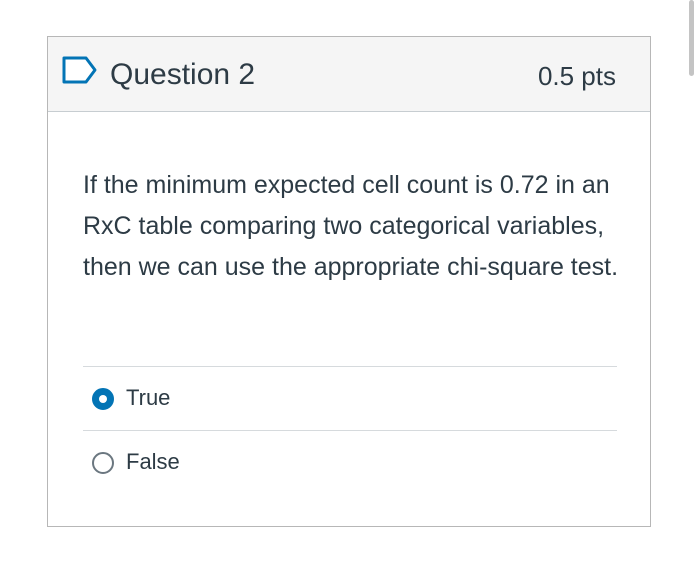  I want to click on question-header: Question 2 0.5 pts, so click(349, 74).